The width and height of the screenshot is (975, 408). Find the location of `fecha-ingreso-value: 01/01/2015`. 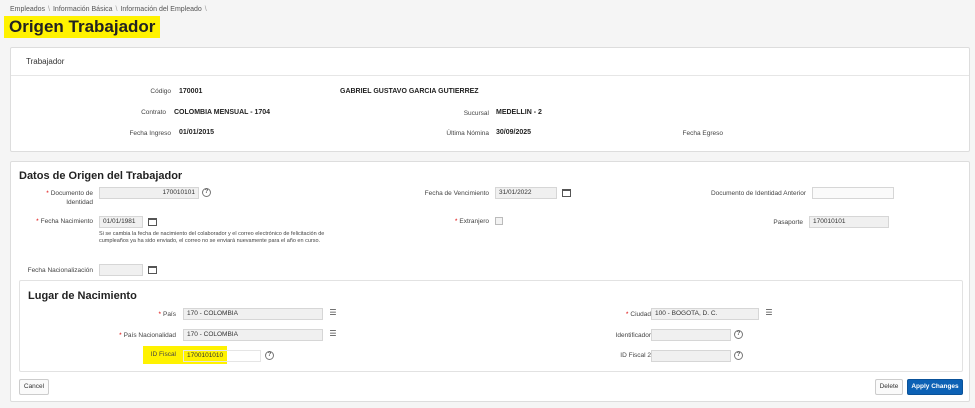

fecha-ingreso-value: 01/01/2015 is located at coordinates (197, 132).